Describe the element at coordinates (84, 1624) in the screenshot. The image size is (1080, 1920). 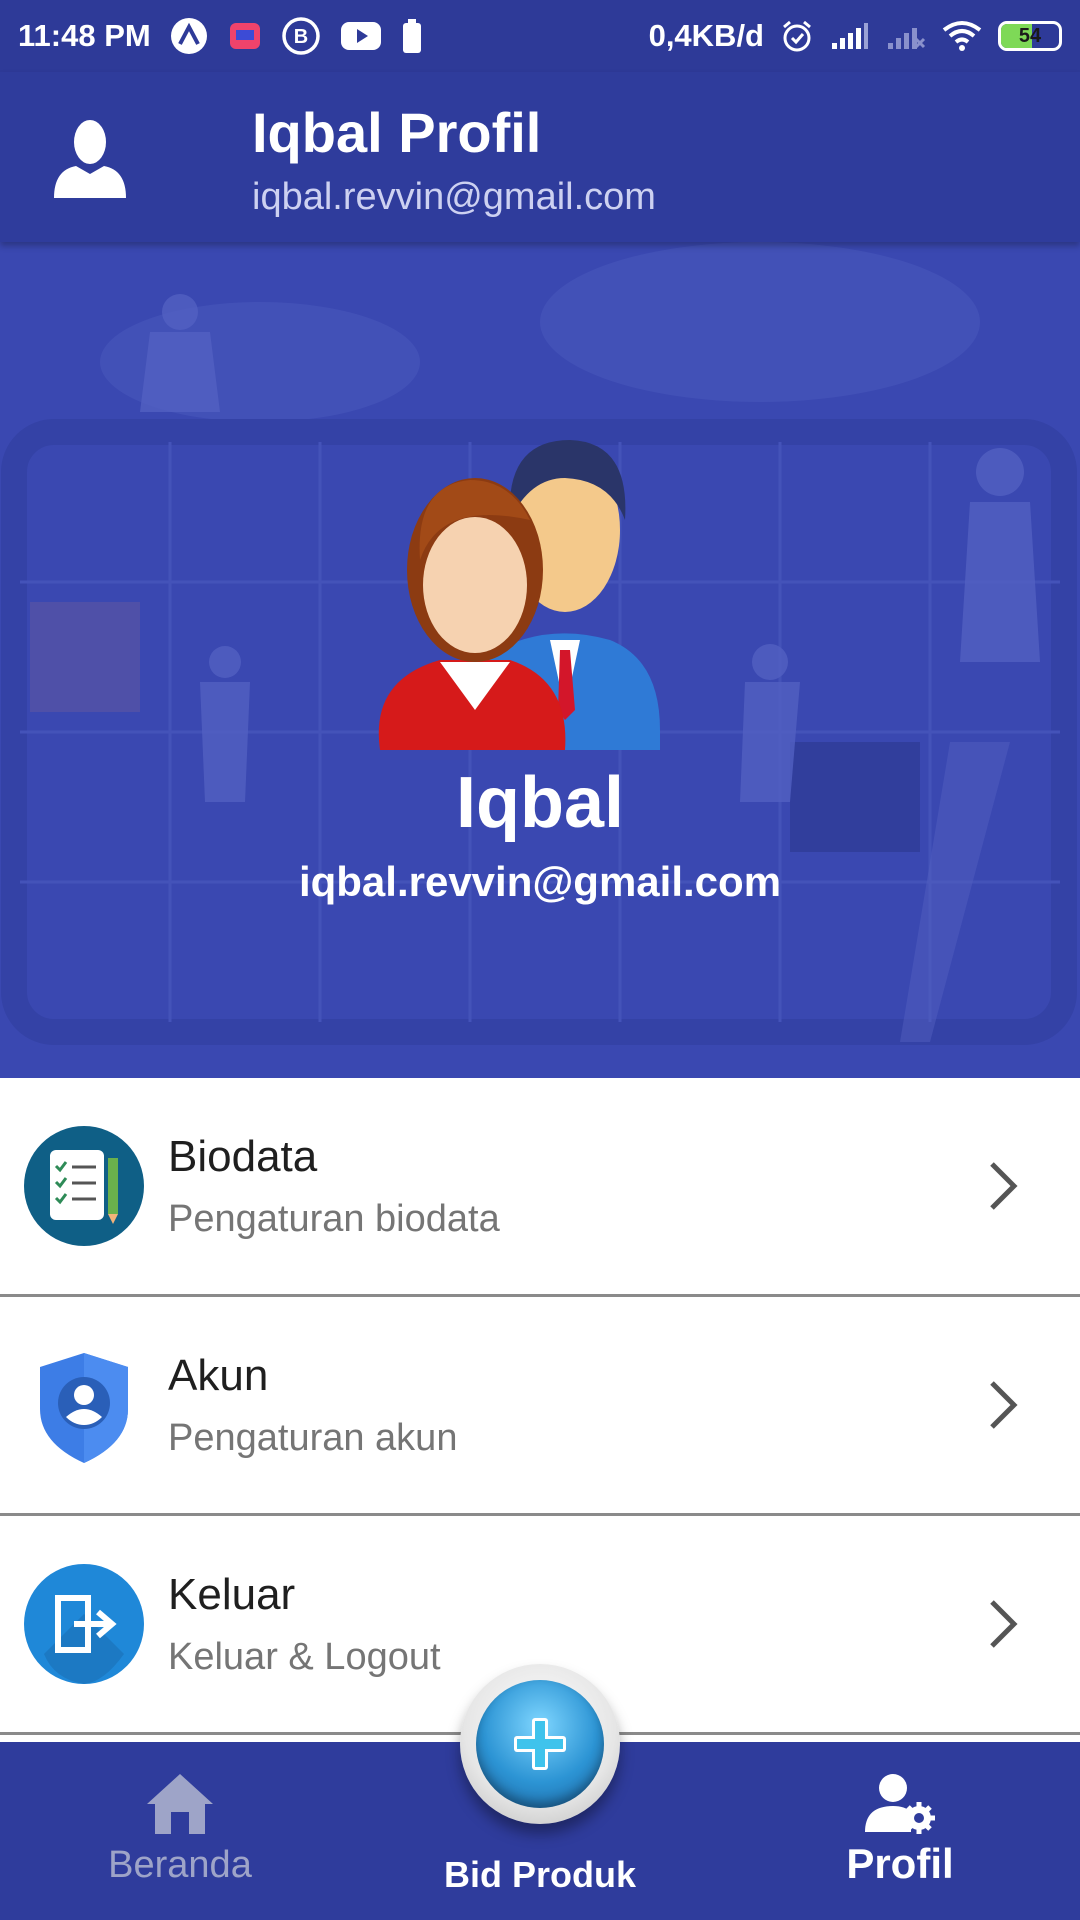
I see `logout-icon` at that location.